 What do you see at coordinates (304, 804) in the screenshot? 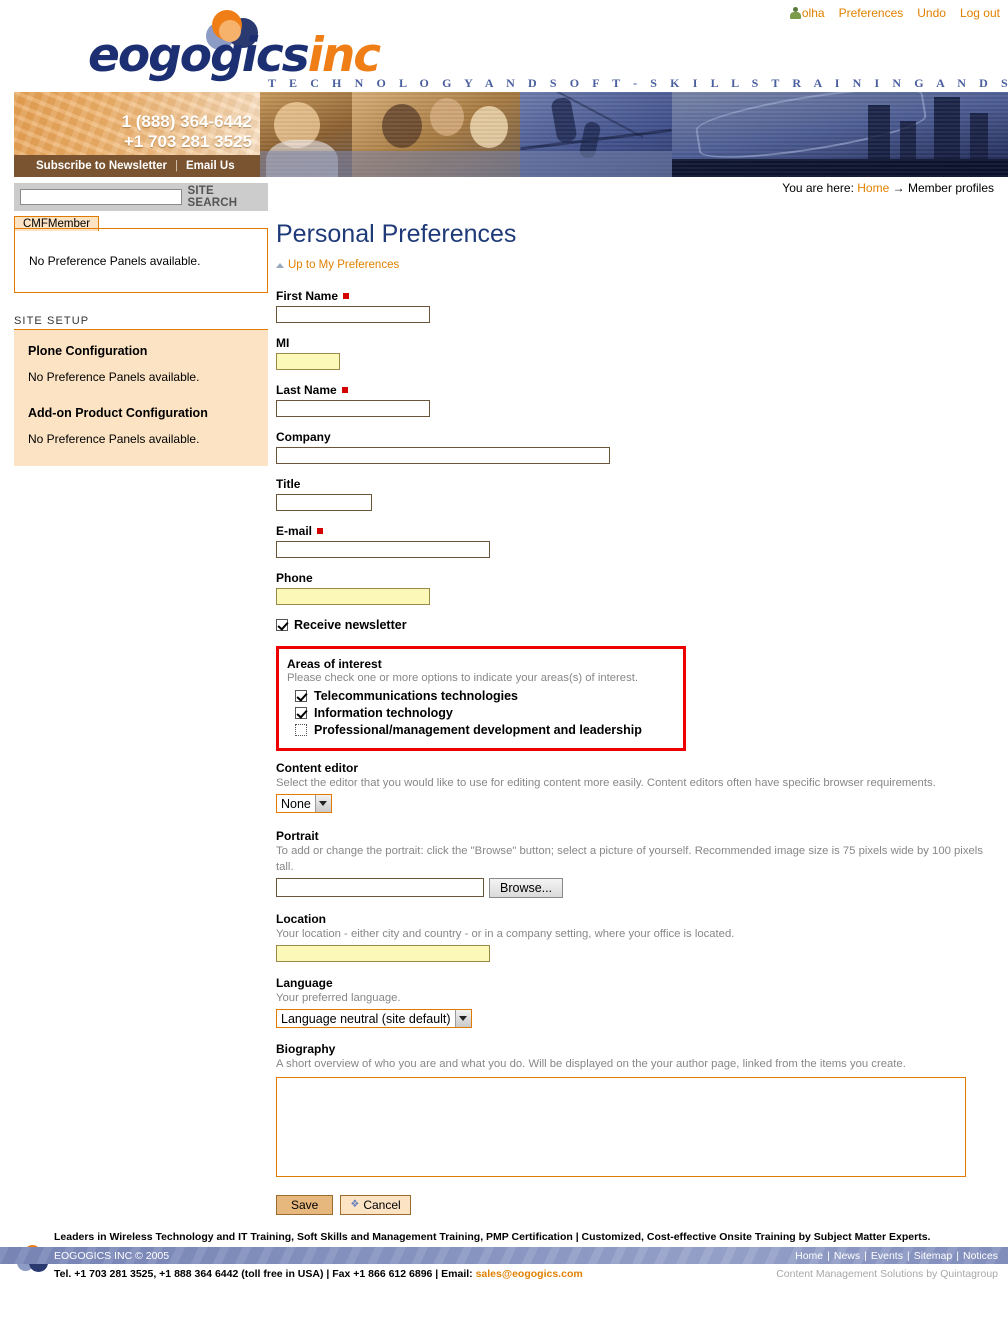
I see `content-editor-select: None` at bounding box center [304, 804].